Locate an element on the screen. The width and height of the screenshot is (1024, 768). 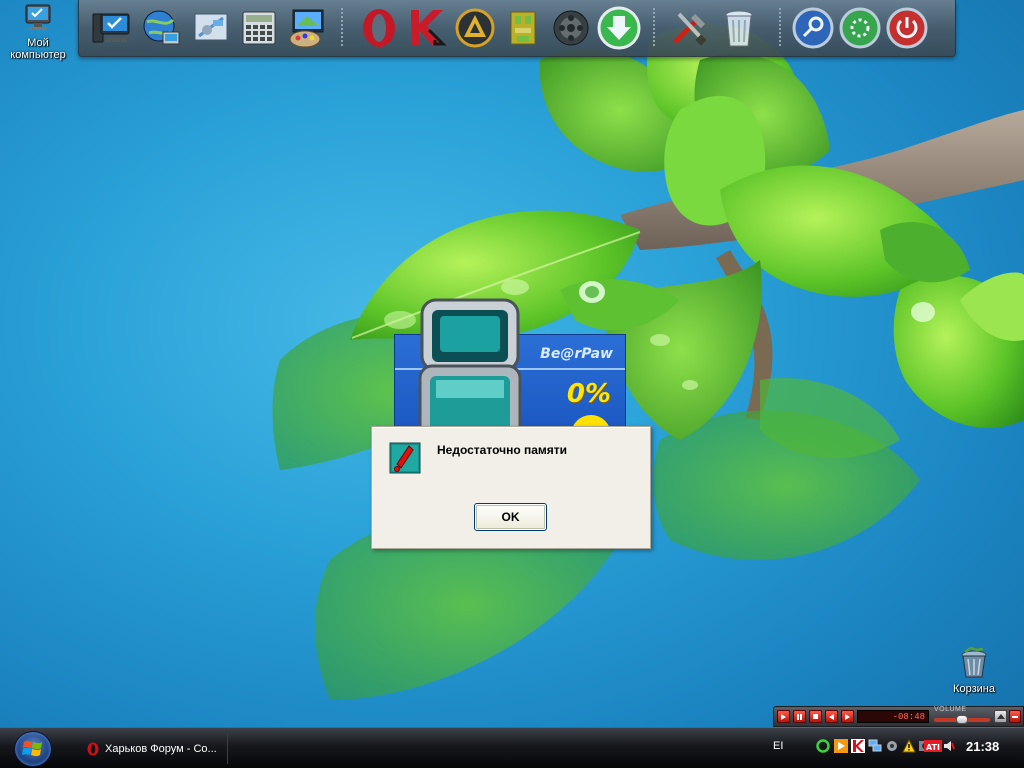
shutdown-icon is located at coordinates (907, 28).